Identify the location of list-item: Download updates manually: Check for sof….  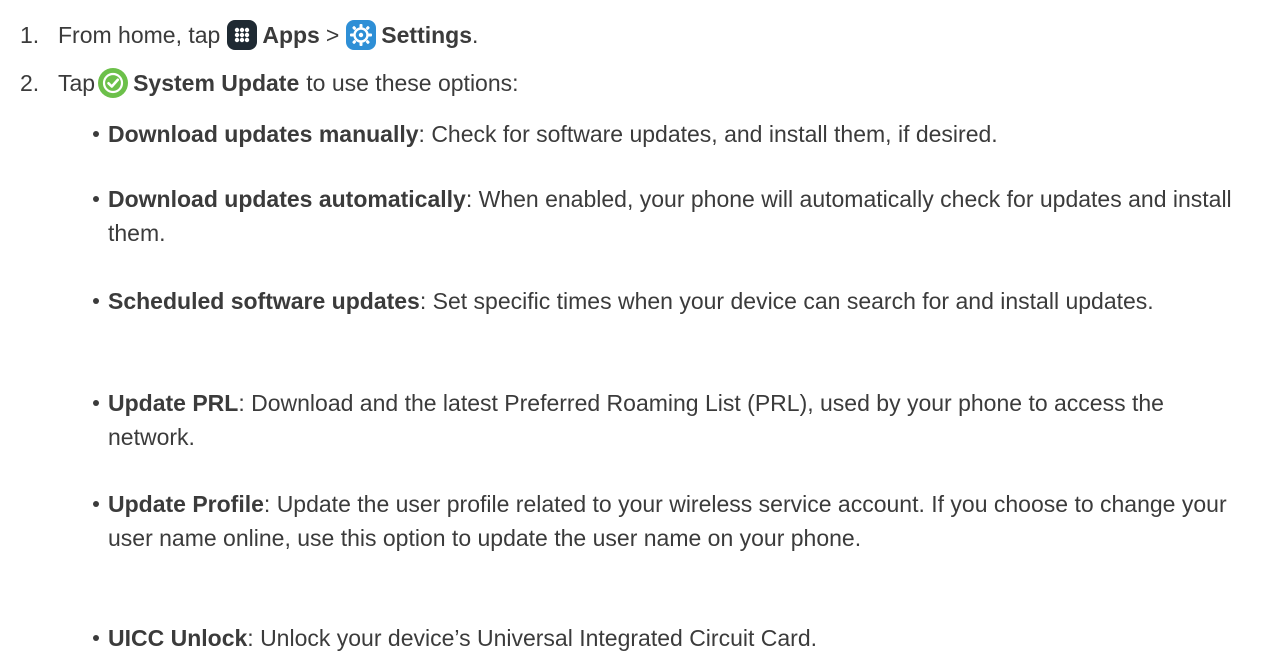
(666, 134).